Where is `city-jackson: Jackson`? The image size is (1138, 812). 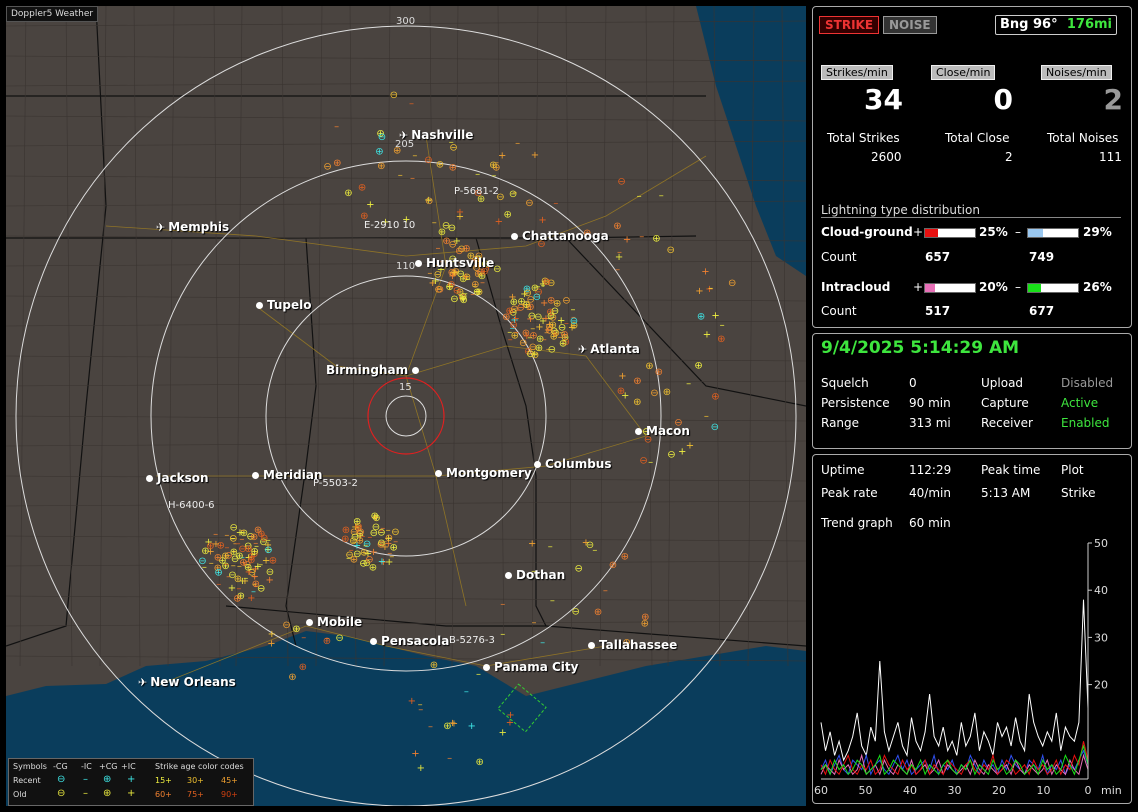 city-jackson: Jackson is located at coordinates (177, 478).